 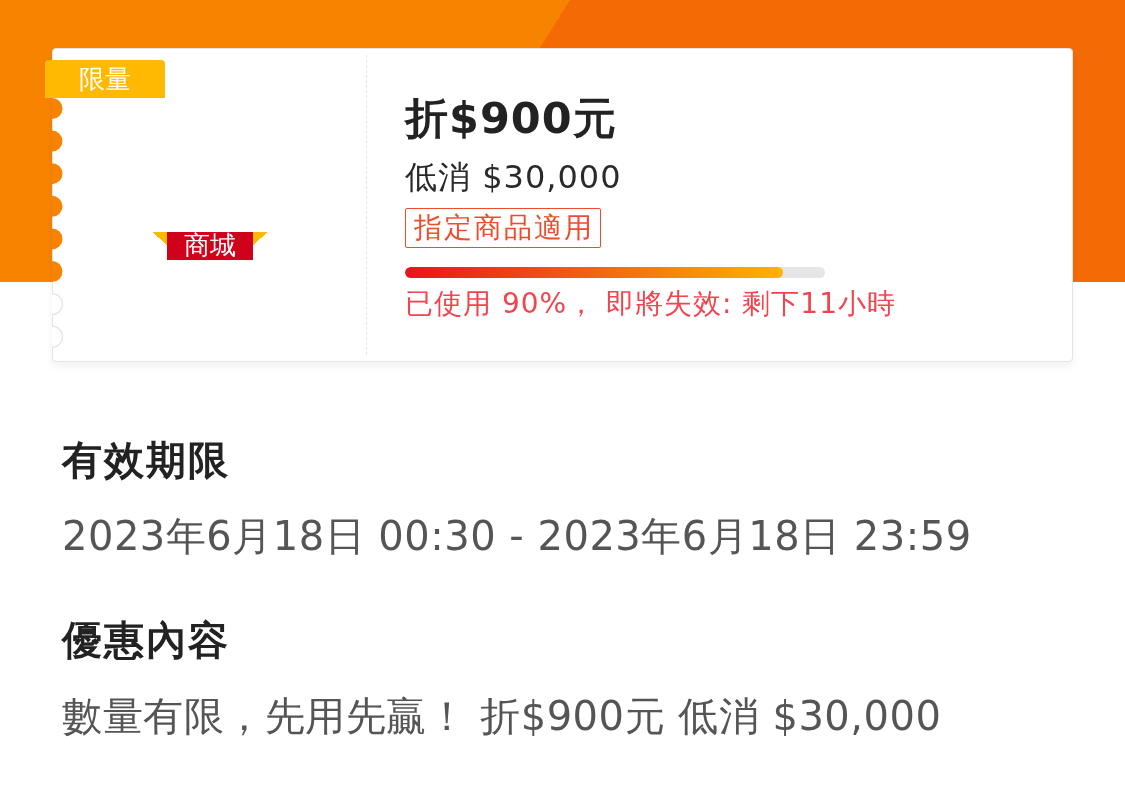 I want to click on section-heading: 有效期限, so click(x=146, y=460).